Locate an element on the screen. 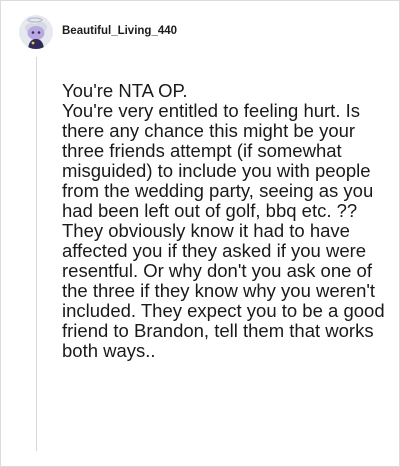  comment-header: Beautiful_Living_440 is located at coordinates (98, 32).